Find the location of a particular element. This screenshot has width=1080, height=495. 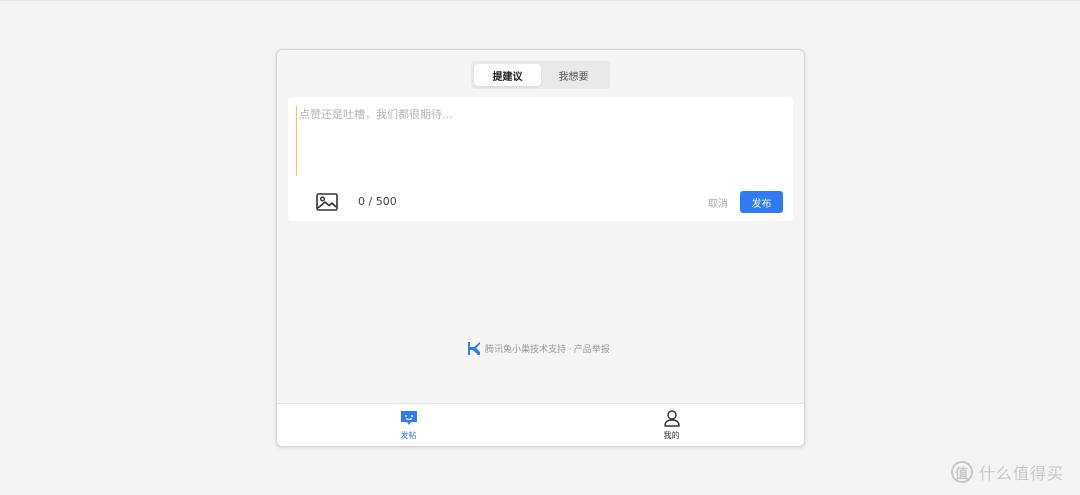

publish-button: 发布 is located at coordinates (761, 202).